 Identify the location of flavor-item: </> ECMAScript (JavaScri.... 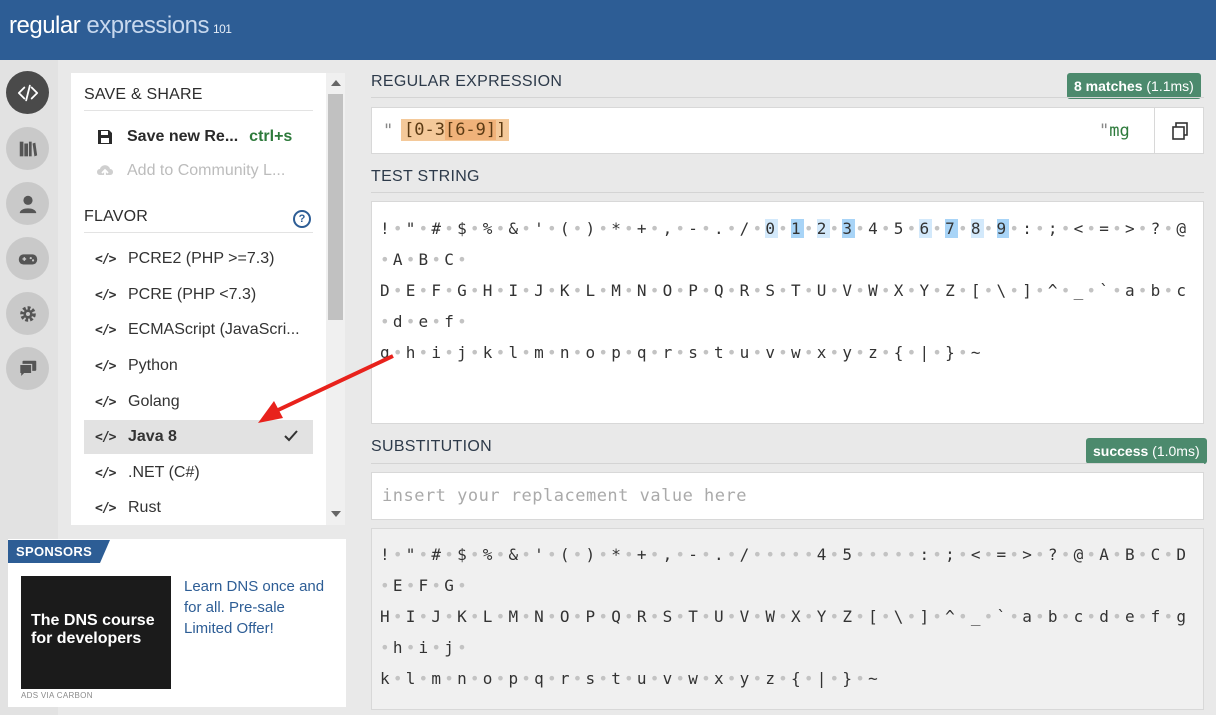
(198, 330).